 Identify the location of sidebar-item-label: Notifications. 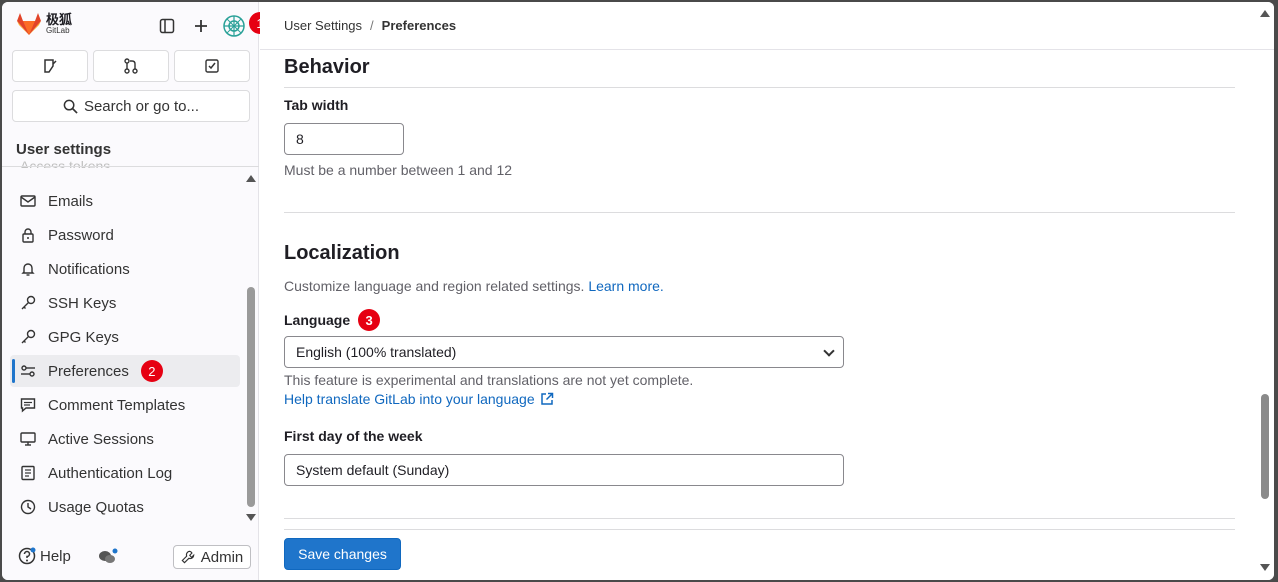
(89, 269).